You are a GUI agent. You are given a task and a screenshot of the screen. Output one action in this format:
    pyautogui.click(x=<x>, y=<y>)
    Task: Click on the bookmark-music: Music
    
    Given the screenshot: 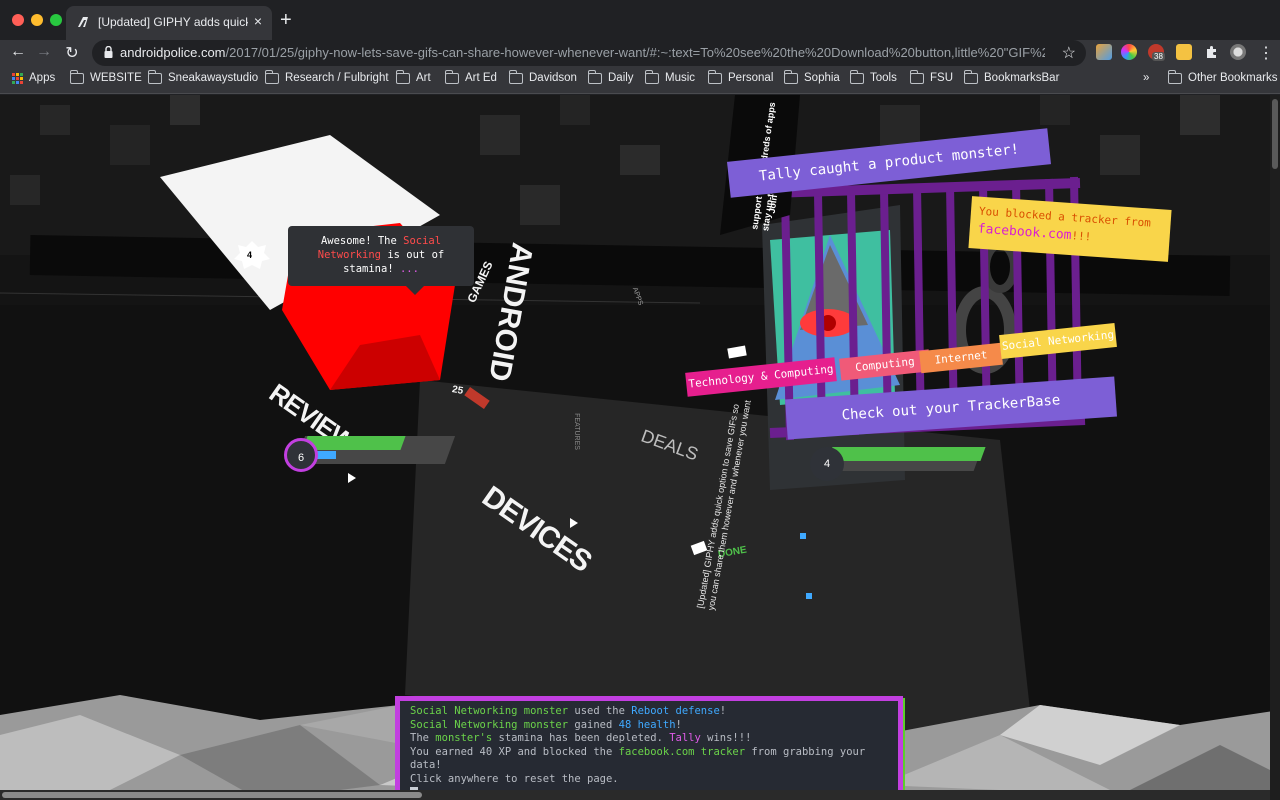 What is the action you would take?
    pyautogui.click(x=669, y=76)
    